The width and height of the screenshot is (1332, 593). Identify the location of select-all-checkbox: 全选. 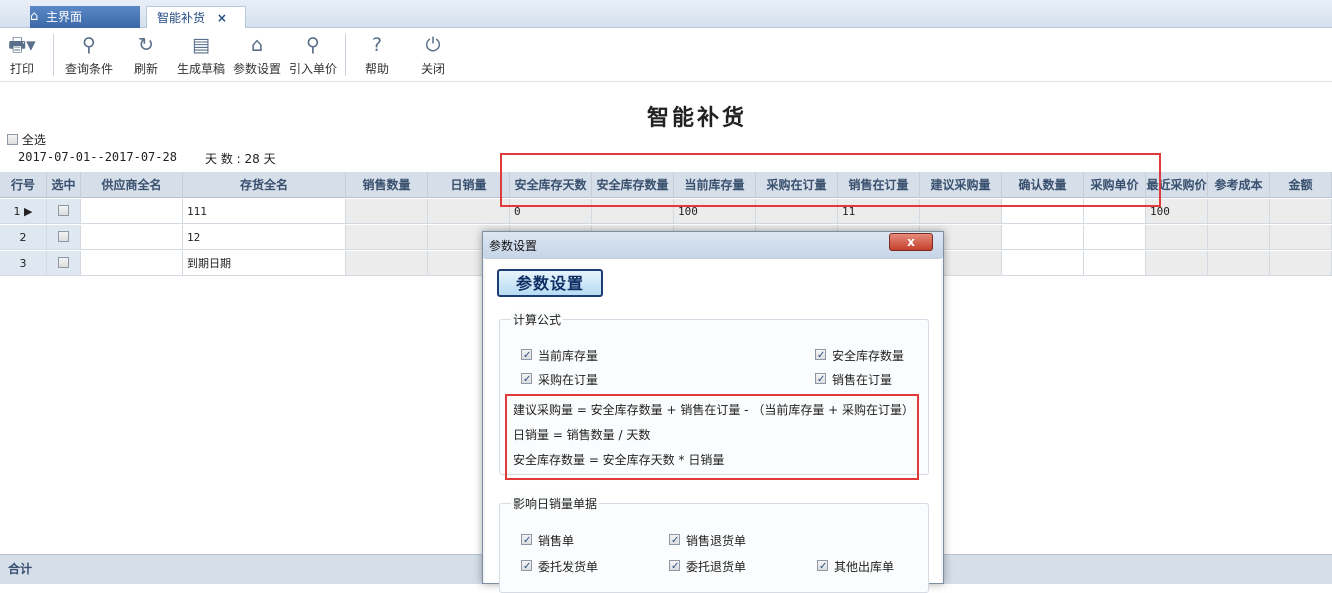
(26, 139).